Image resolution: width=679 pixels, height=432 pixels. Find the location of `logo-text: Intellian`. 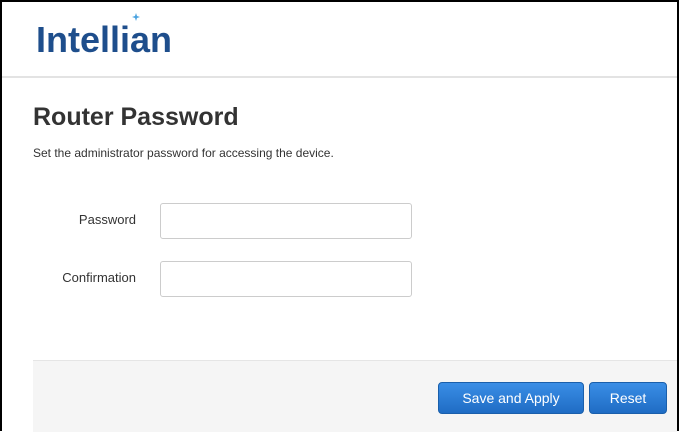

logo-text: Intellian is located at coordinates (104, 39).